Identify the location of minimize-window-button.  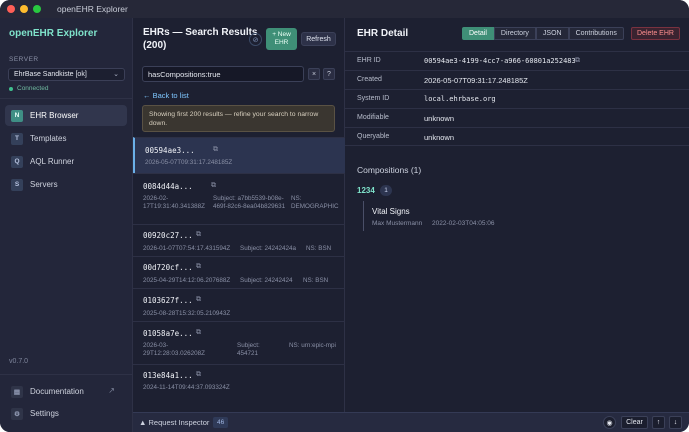
(24, 9).